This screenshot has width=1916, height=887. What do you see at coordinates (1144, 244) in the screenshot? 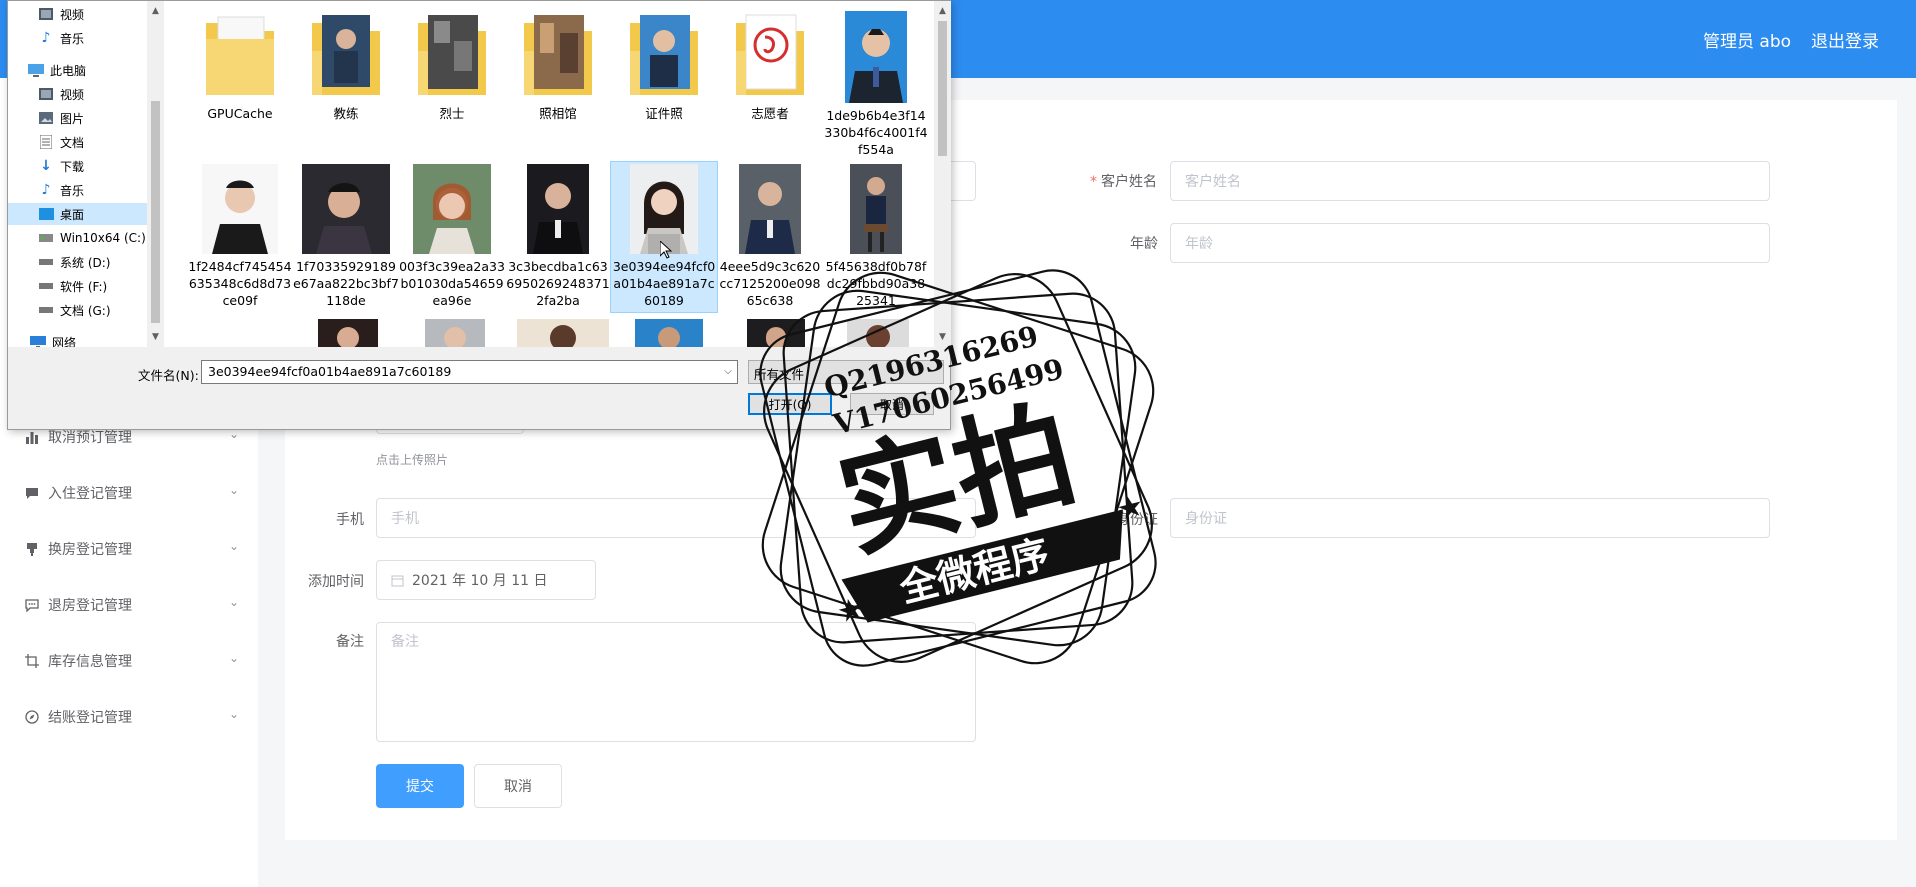
I see `age-label: 年龄` at bounding box center [1144, 244].